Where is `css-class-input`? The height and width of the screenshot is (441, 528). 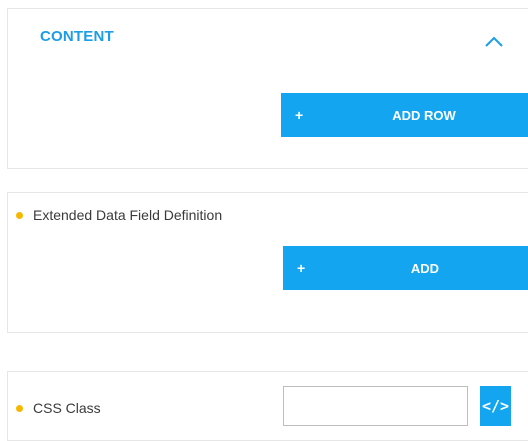 css-class-input is located at coordinates (375, 406).